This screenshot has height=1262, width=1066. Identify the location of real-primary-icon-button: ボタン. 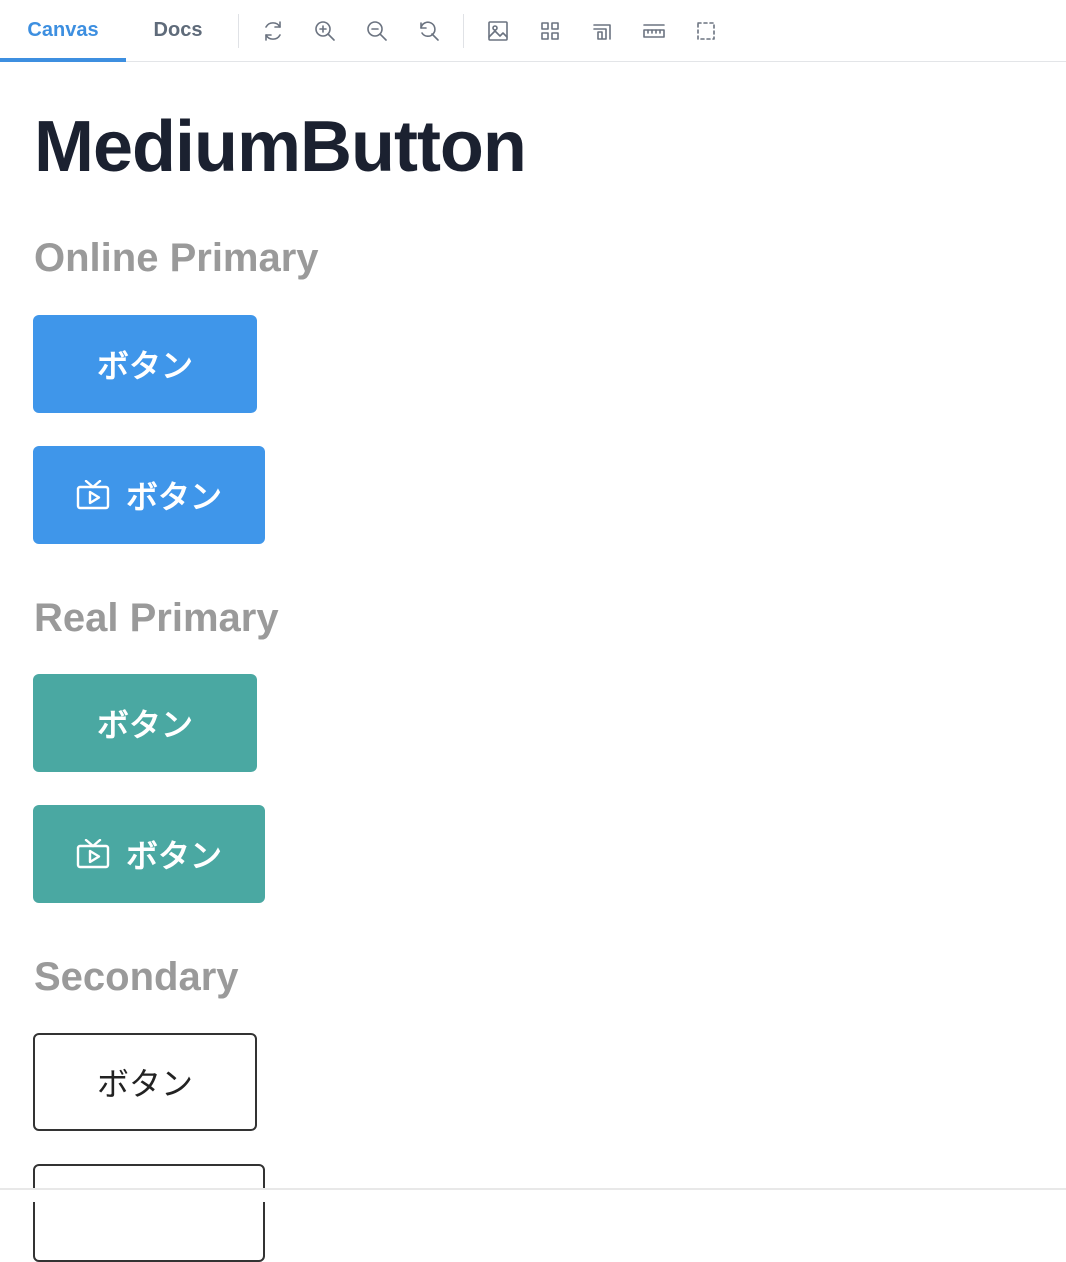
(149, 854).